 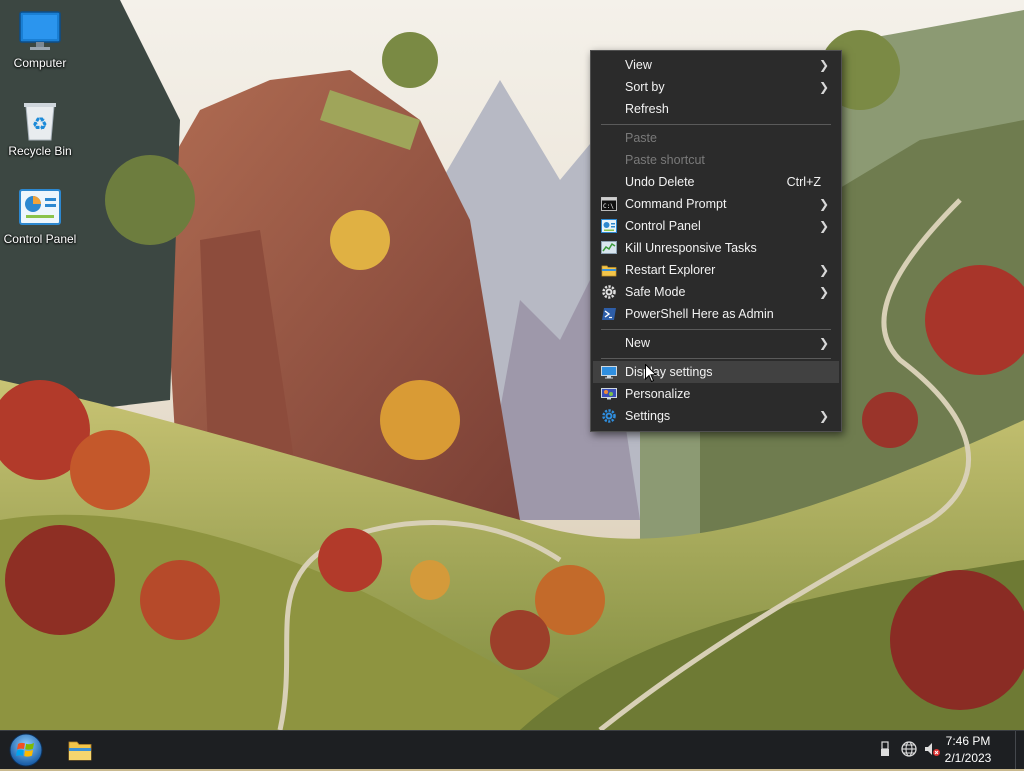 I want to click on menu-item-sort-by: Sort by ❯, so click(x=716, y=87).